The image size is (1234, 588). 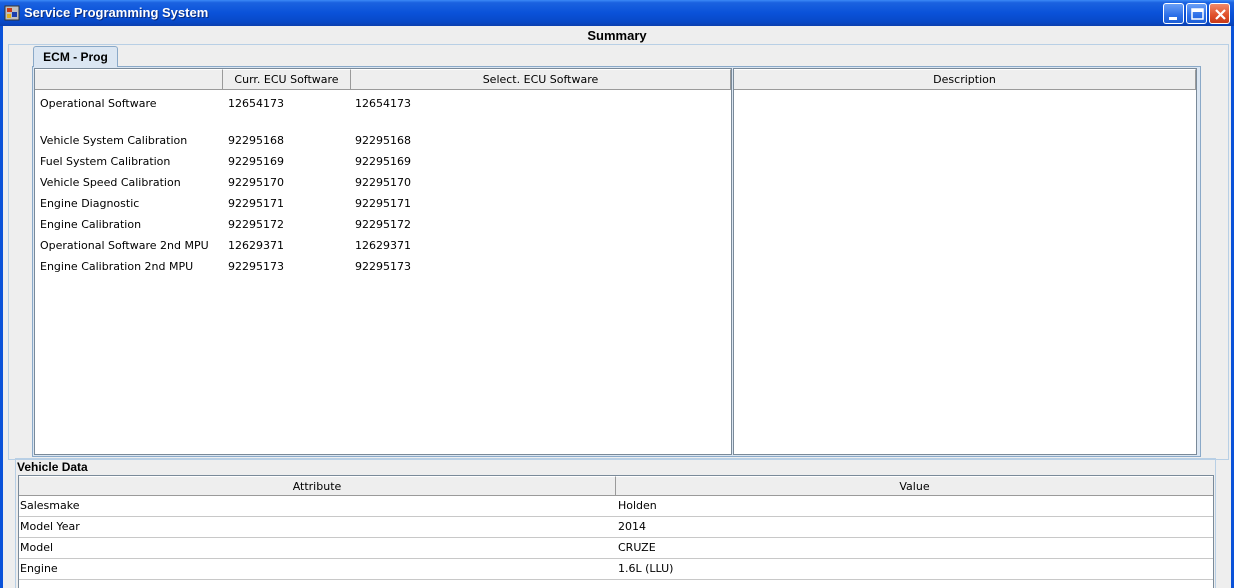 I want to click on column-header-attribute: Attribute, so click(x=317, y=486).